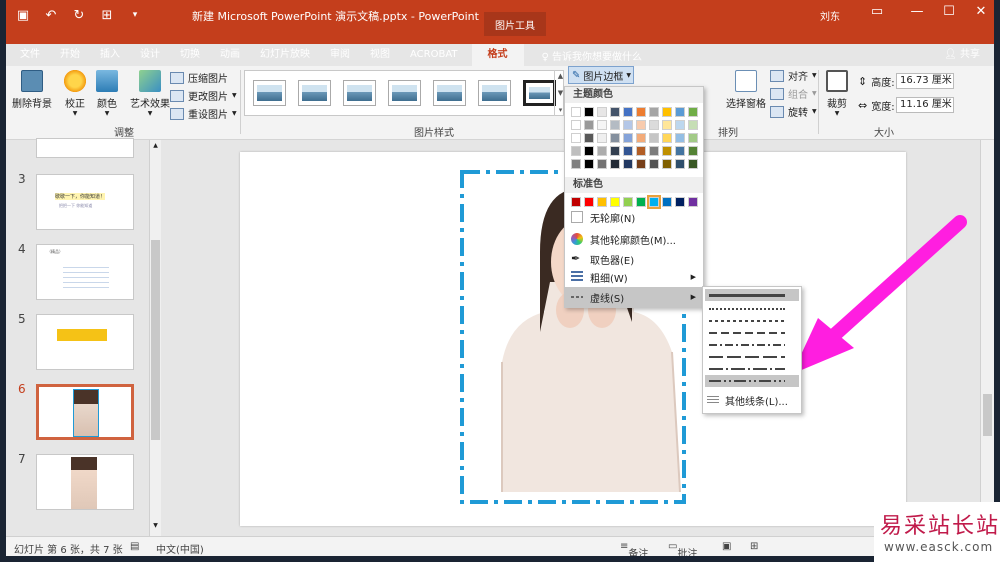  I want to click on dash-option-dash-dot, so click(752, 345).